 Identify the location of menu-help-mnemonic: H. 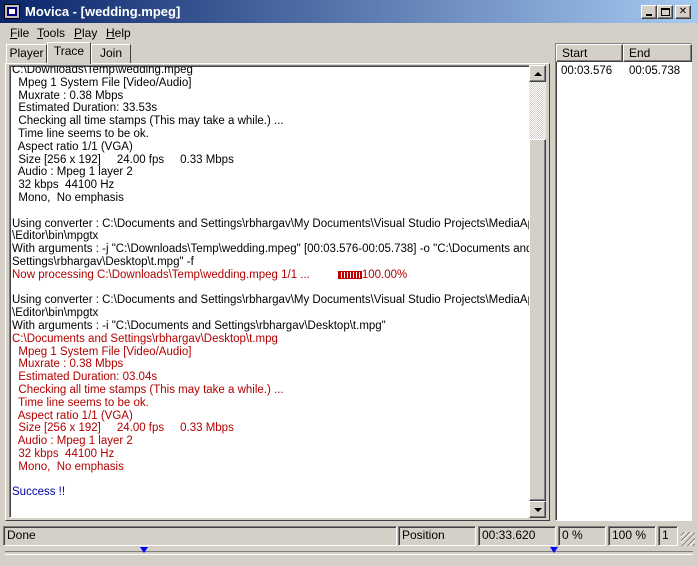
(110, 33).